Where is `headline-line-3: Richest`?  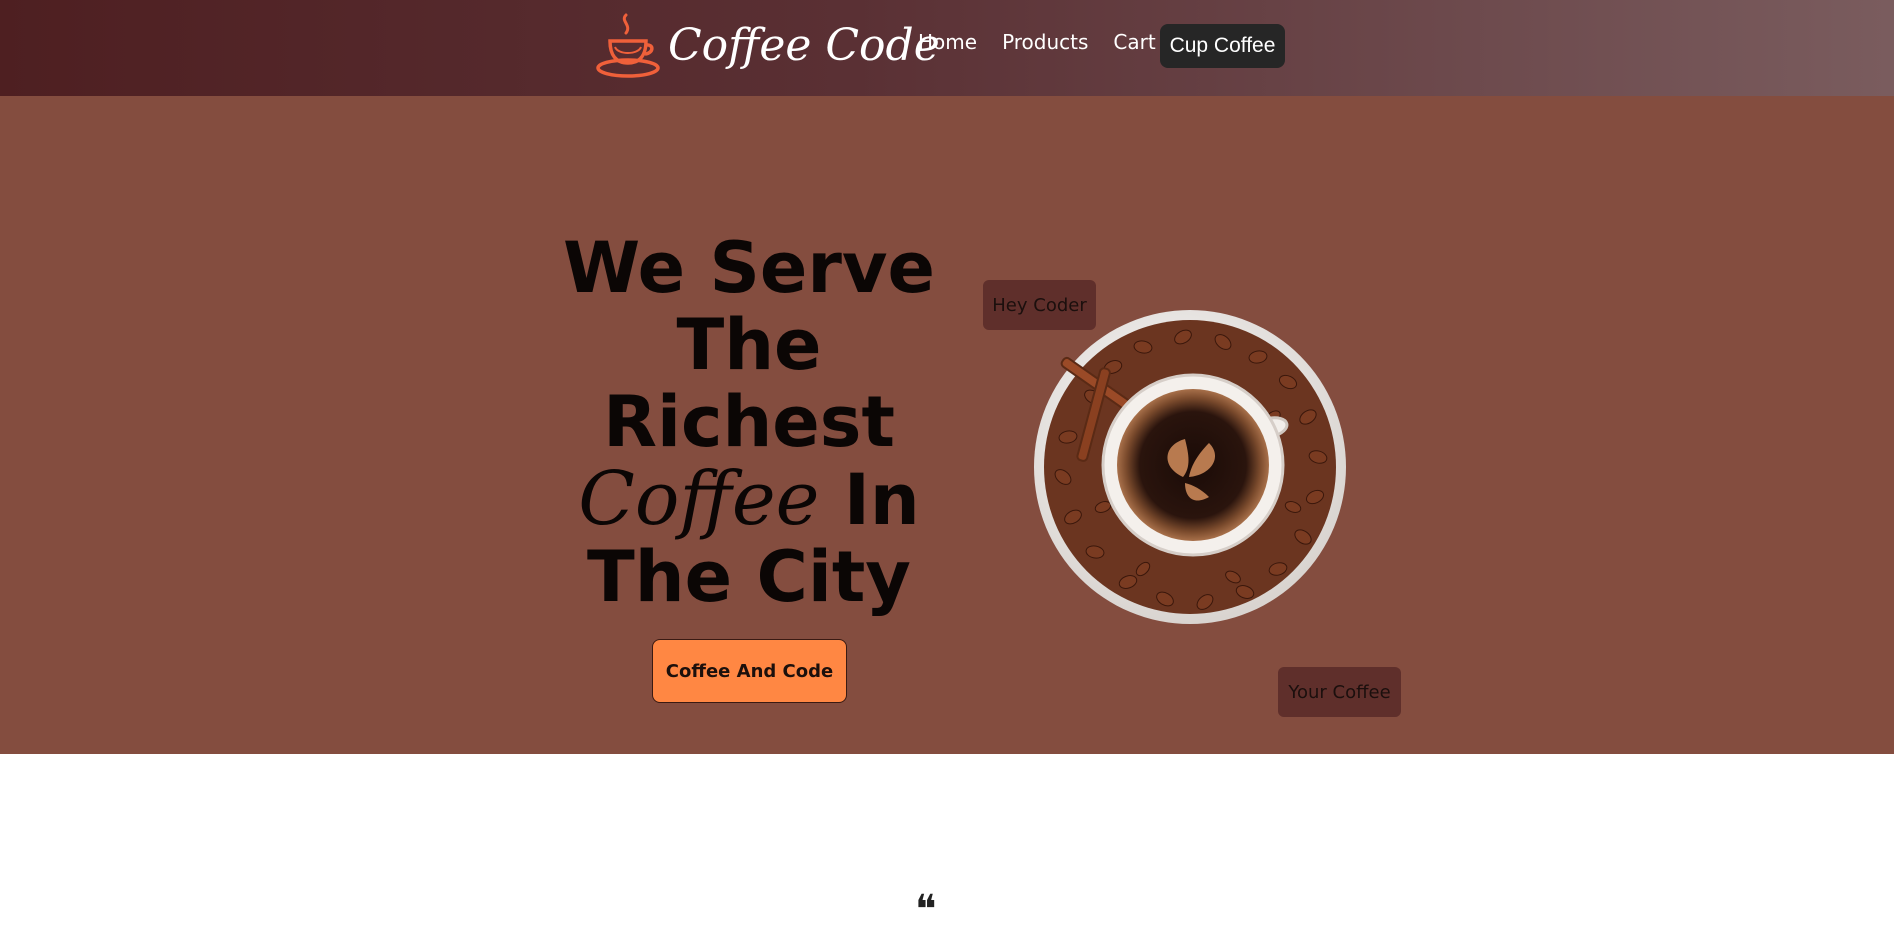
headline-line-3: Richest is located at coordinates (749, 422).